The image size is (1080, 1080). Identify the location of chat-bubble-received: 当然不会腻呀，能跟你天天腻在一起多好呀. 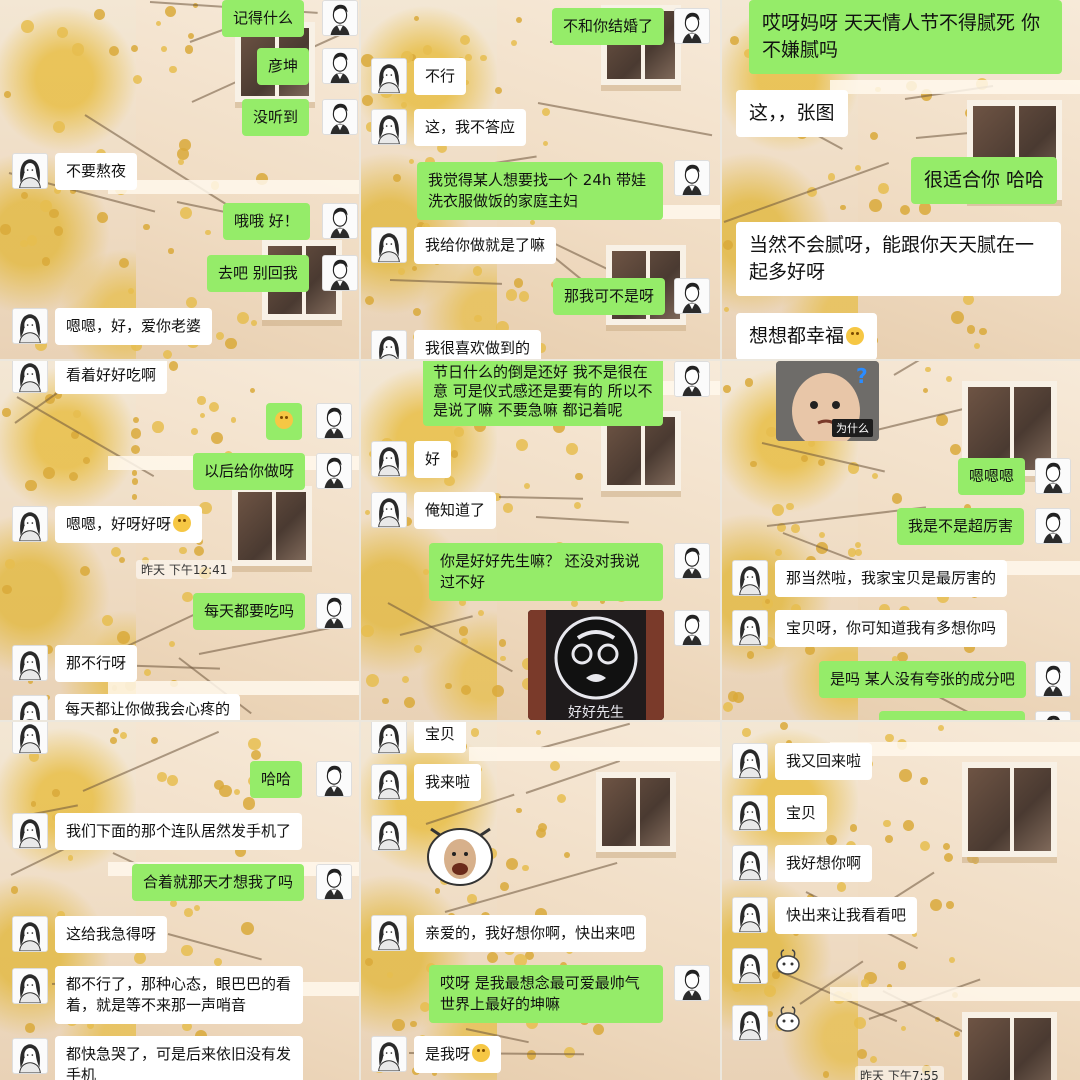
(898, 259).